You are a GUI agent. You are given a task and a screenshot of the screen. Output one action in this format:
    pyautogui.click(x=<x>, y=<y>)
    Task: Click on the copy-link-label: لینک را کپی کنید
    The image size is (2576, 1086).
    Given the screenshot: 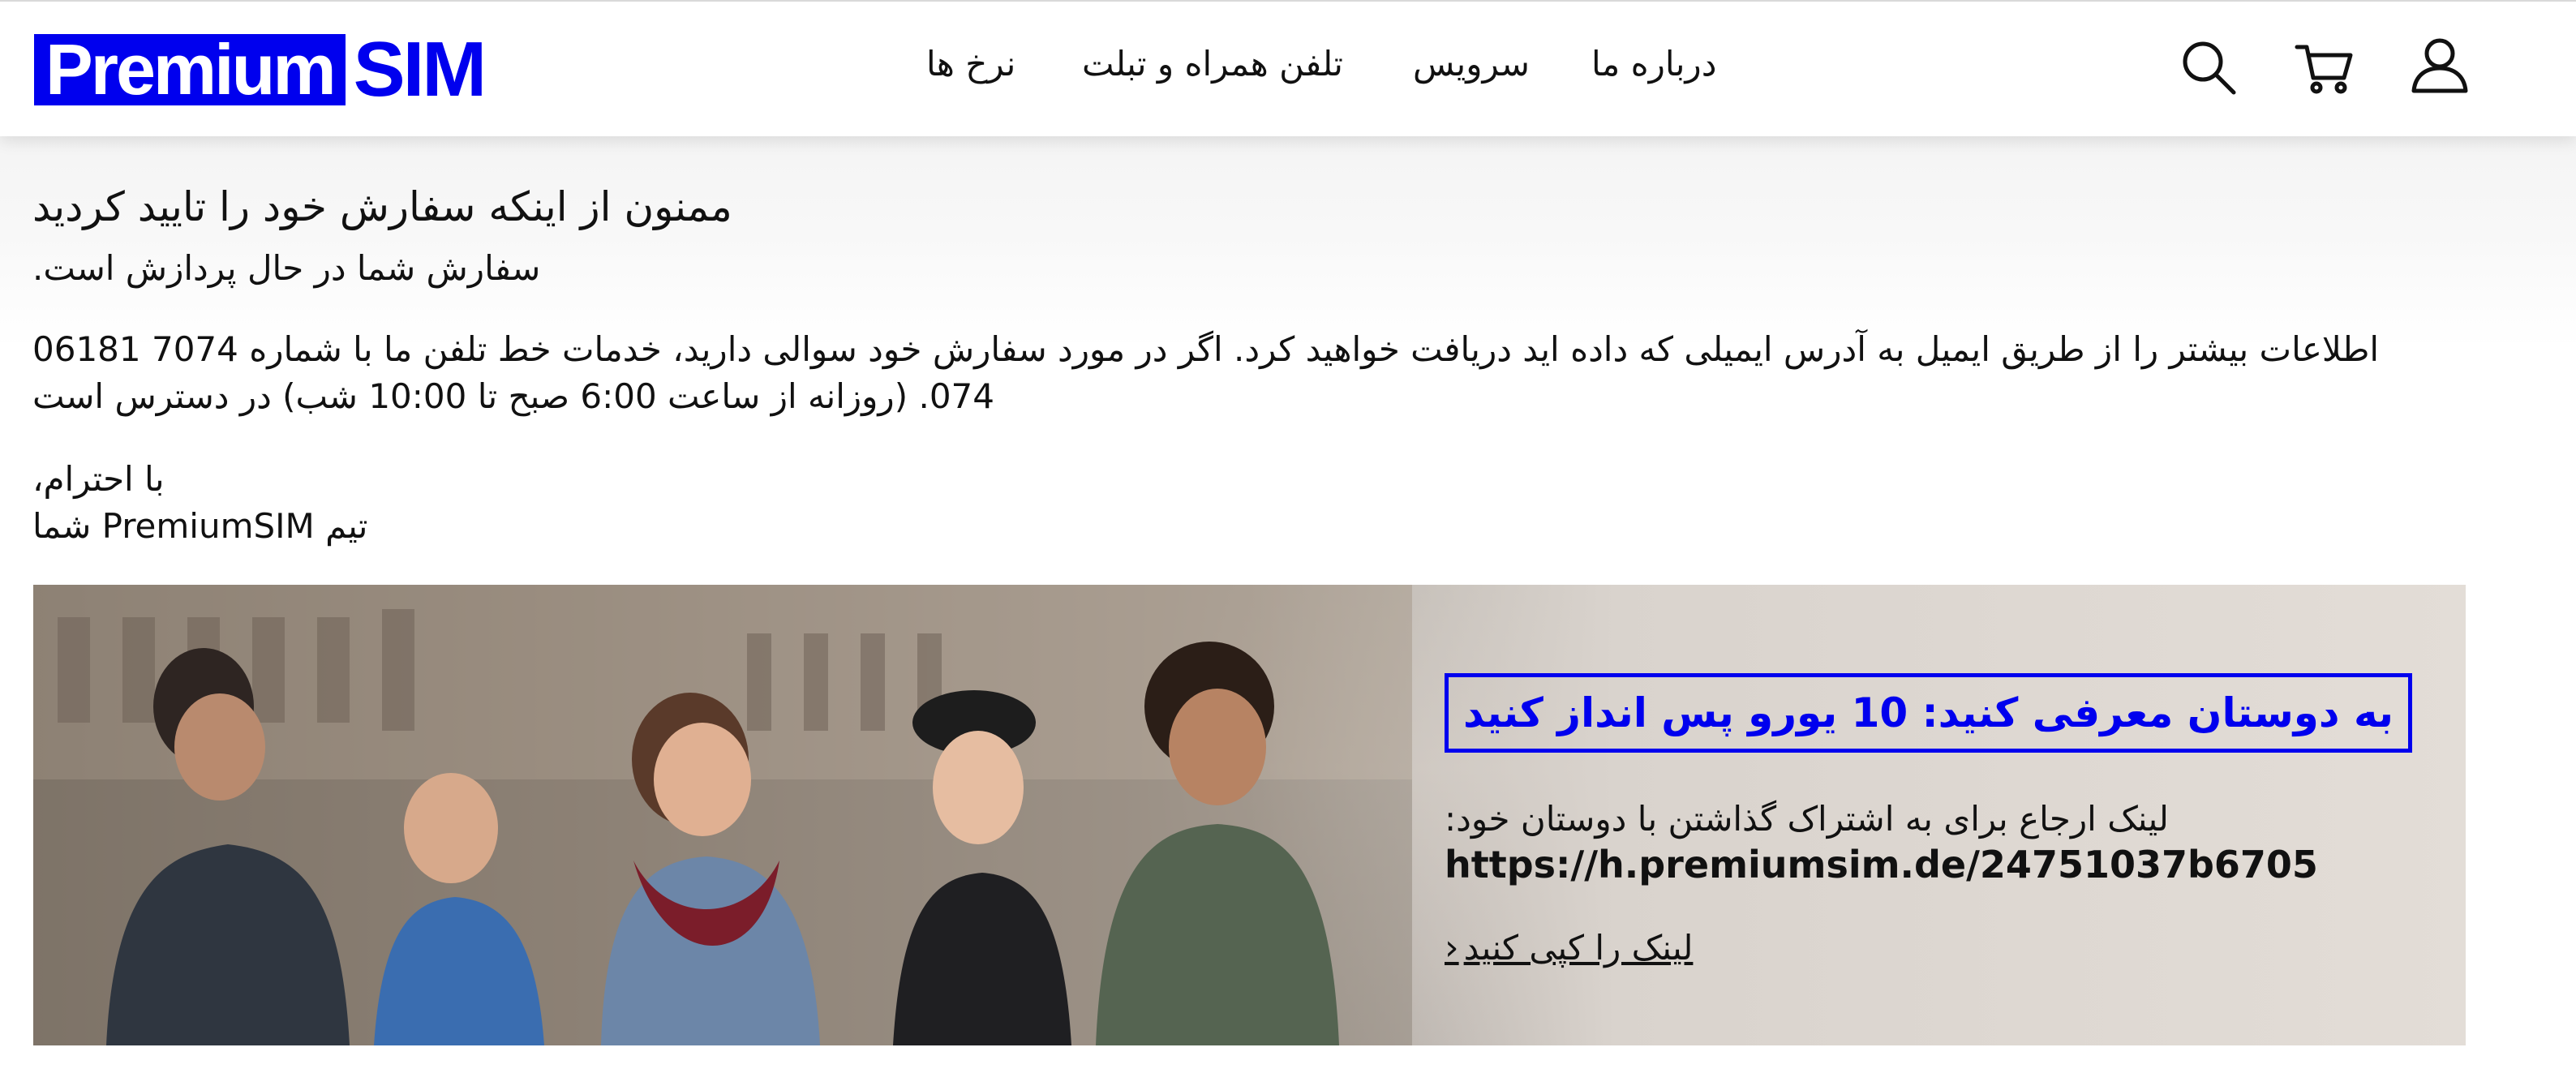 What is the action you would take?
    pyautogui.click(x=1578, y=948)
    